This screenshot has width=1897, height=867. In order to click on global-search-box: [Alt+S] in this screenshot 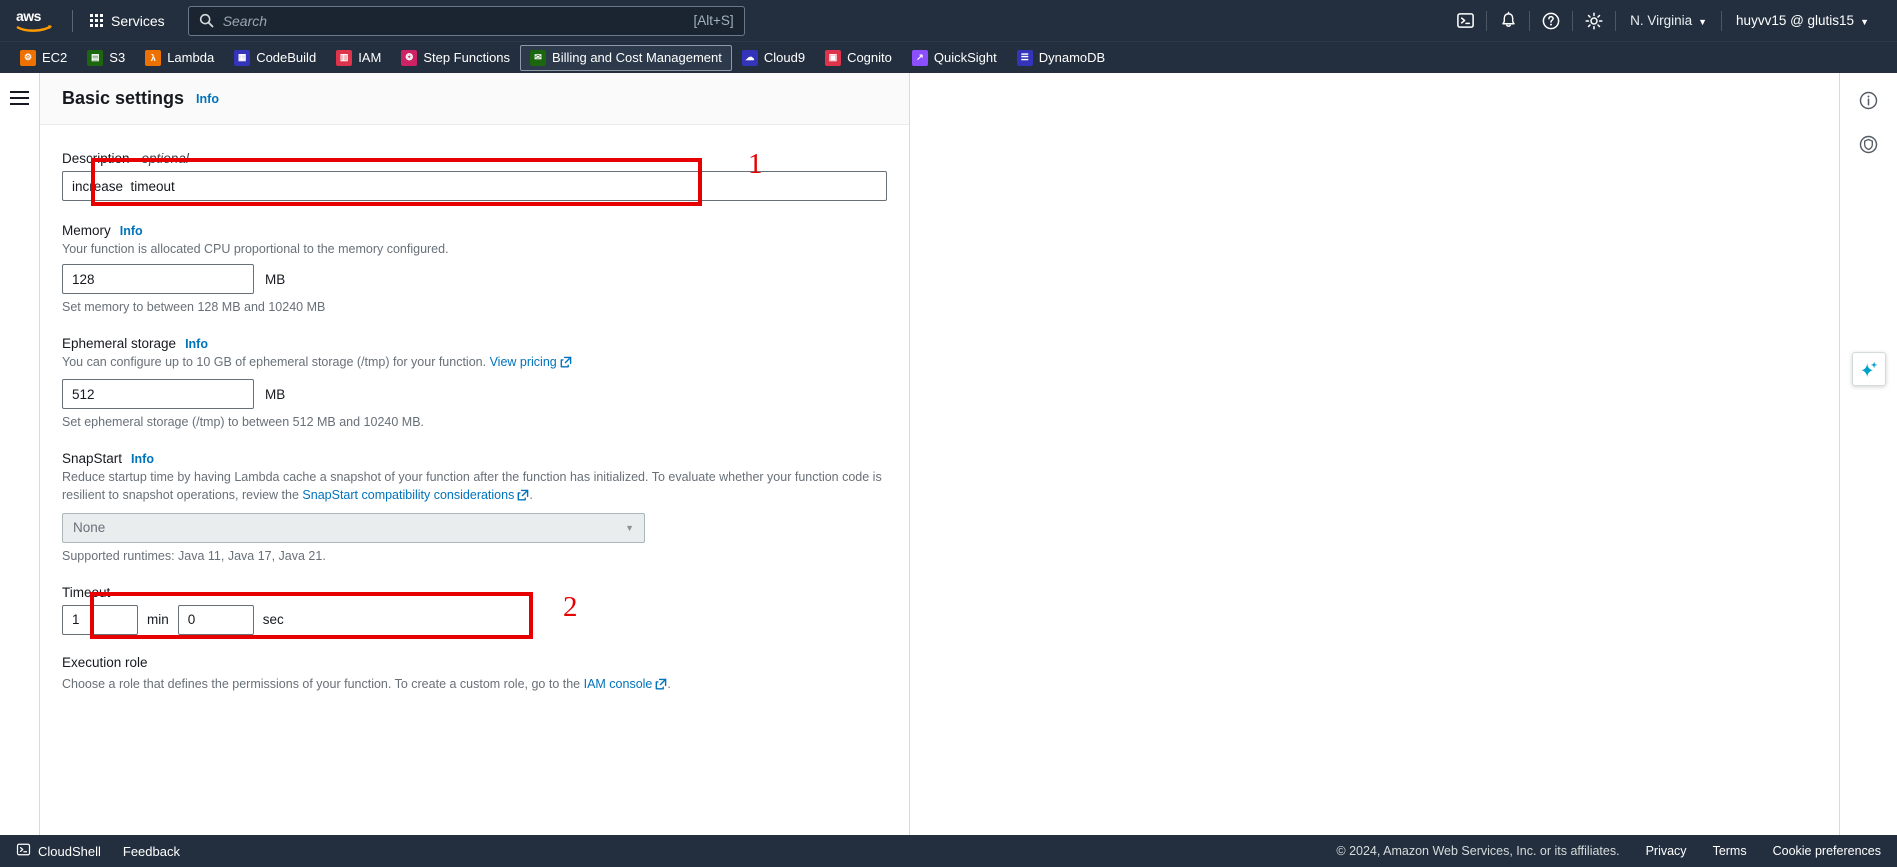, I will do `click(466, 20)`.